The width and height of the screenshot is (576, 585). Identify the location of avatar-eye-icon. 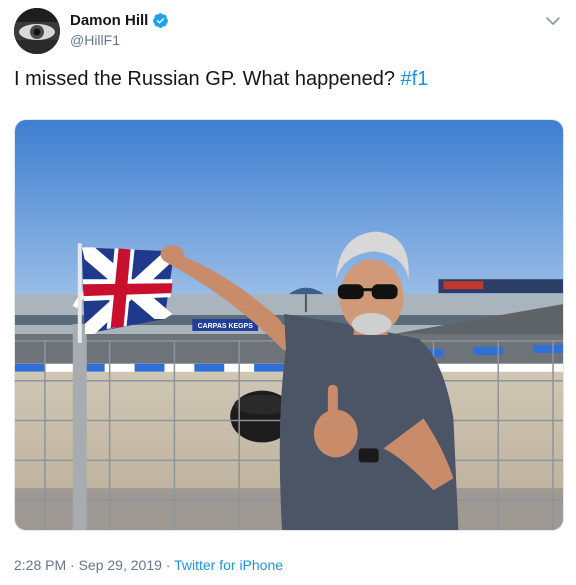
(37, 31).